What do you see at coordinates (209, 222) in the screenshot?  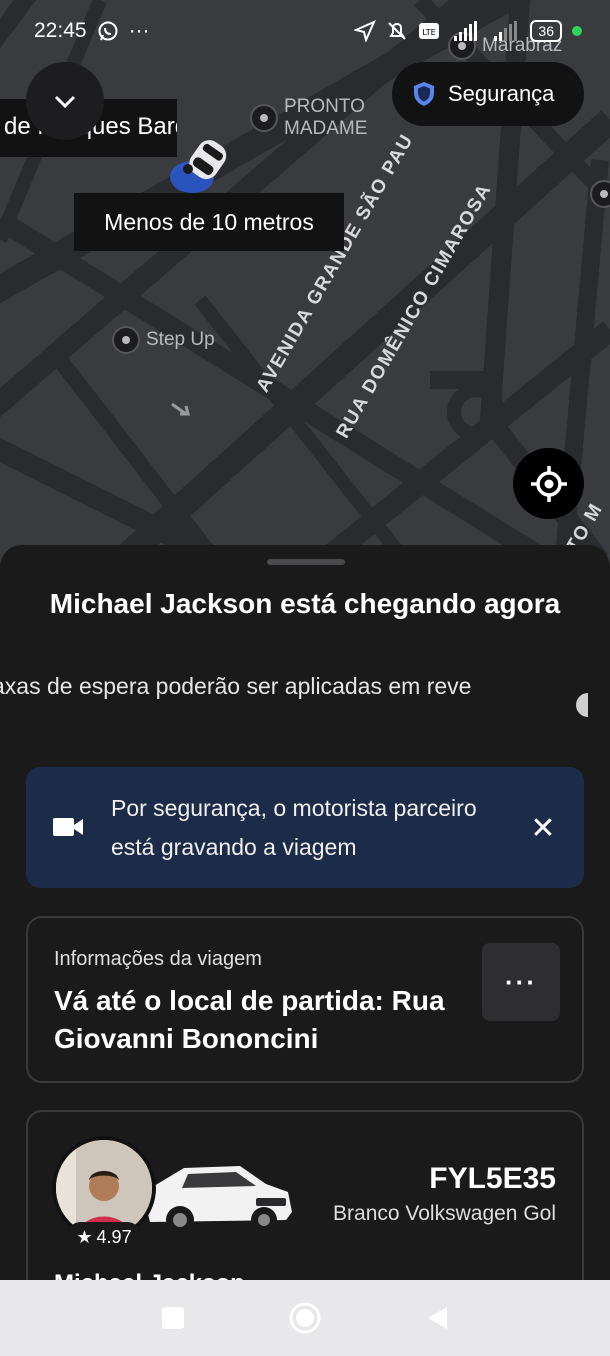 I see `distance-label: Menos de 10 metros` at bounding box center [209, 222].